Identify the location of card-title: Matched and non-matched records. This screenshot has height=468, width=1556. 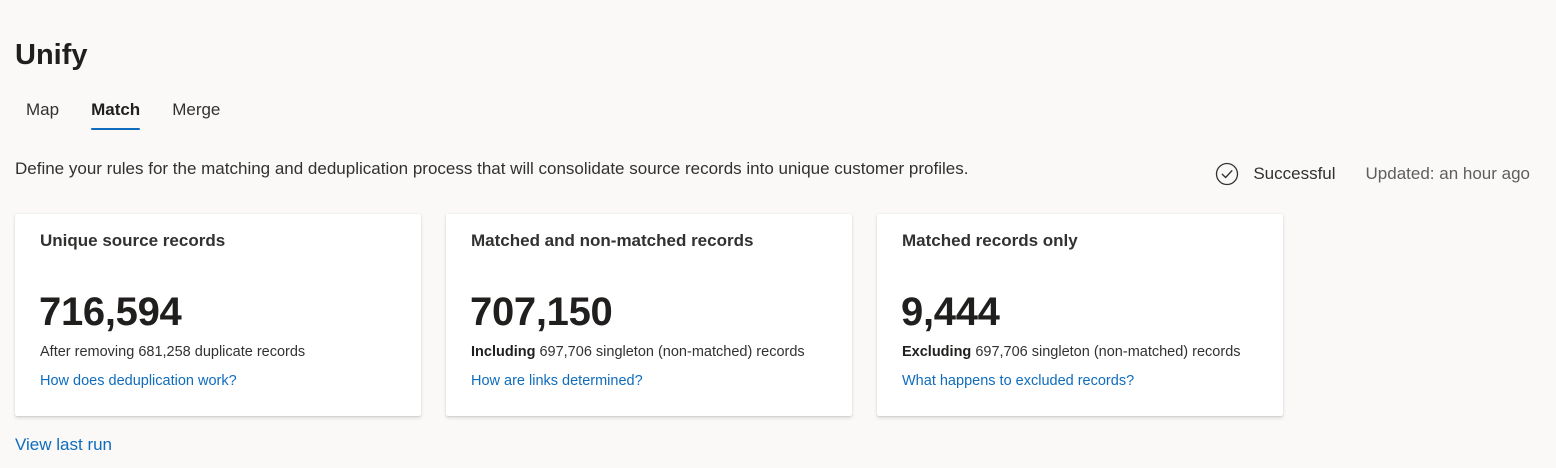
(612, 240).